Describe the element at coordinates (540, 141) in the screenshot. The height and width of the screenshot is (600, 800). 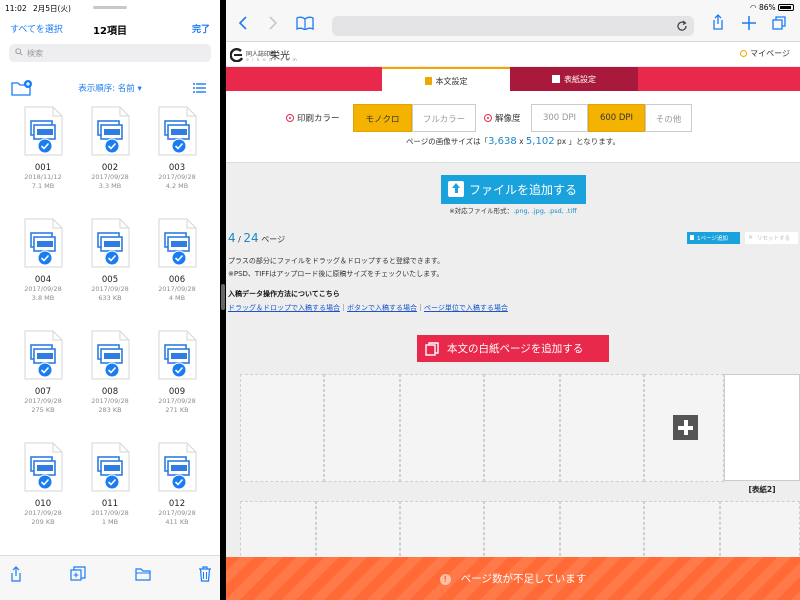
I see `image-height: 5,102` at that location.